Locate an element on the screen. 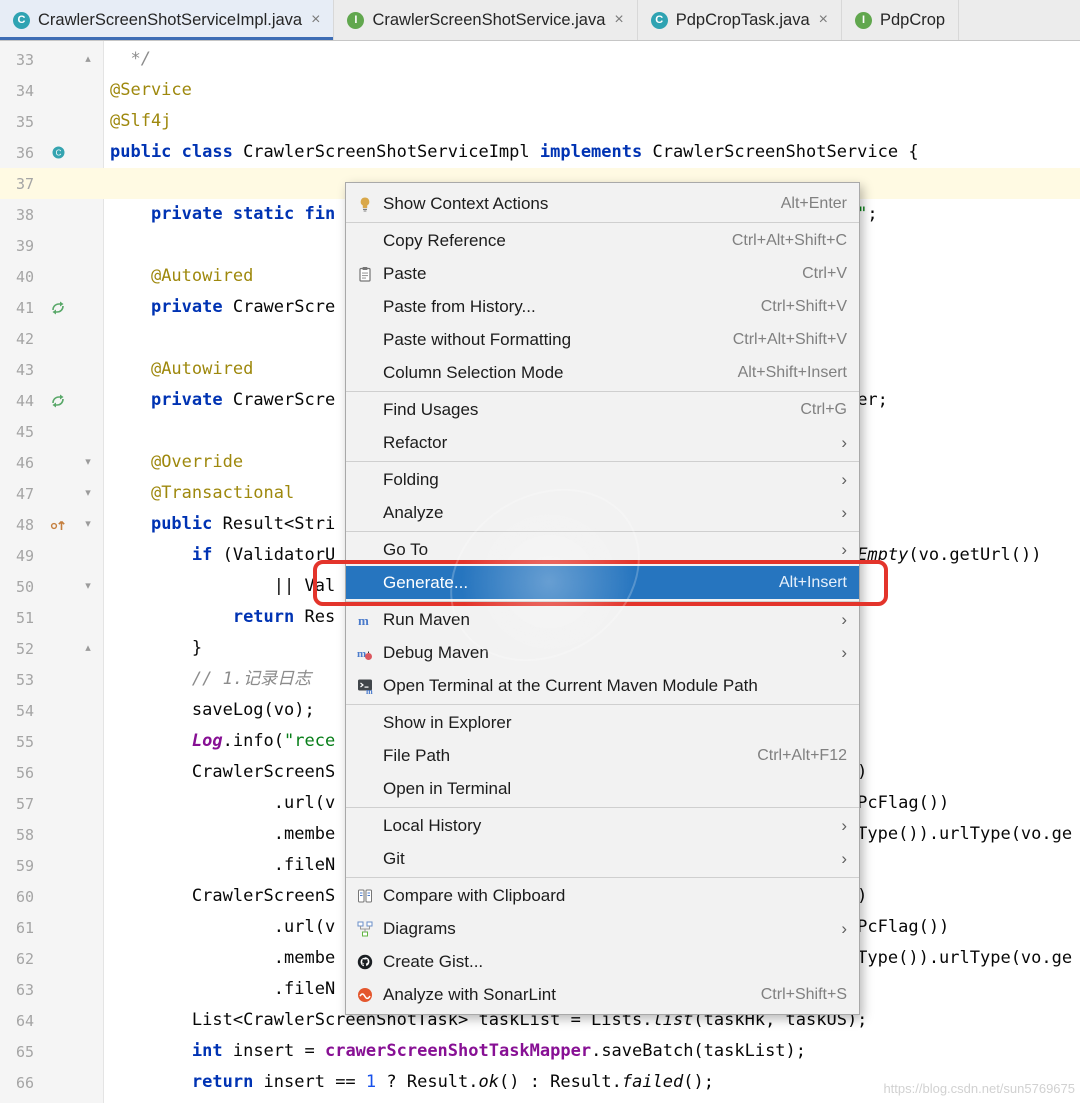 The image size is (1080, 1103). menu-item-folding: Folding › is located at coordinates (602, 479).